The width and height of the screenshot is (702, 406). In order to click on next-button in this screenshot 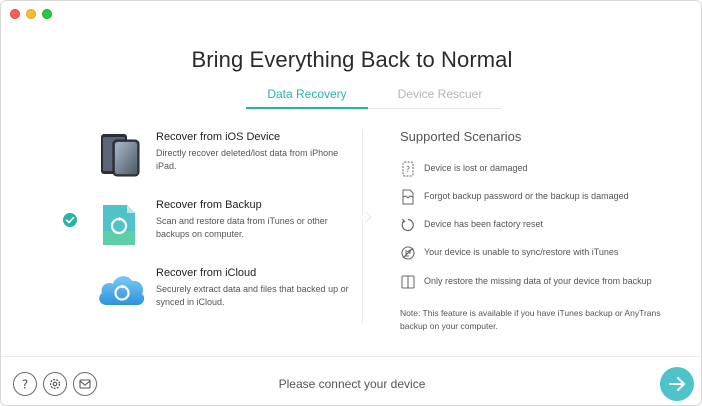, I will do `click(677, 384)`.